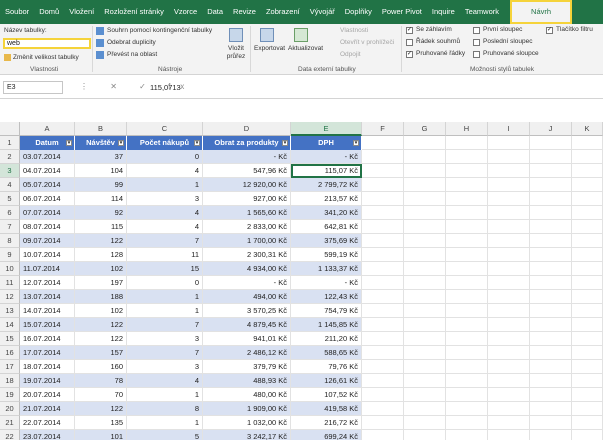  I want to click on table-cell: 12 920,00 Kč, so click(247, 185).